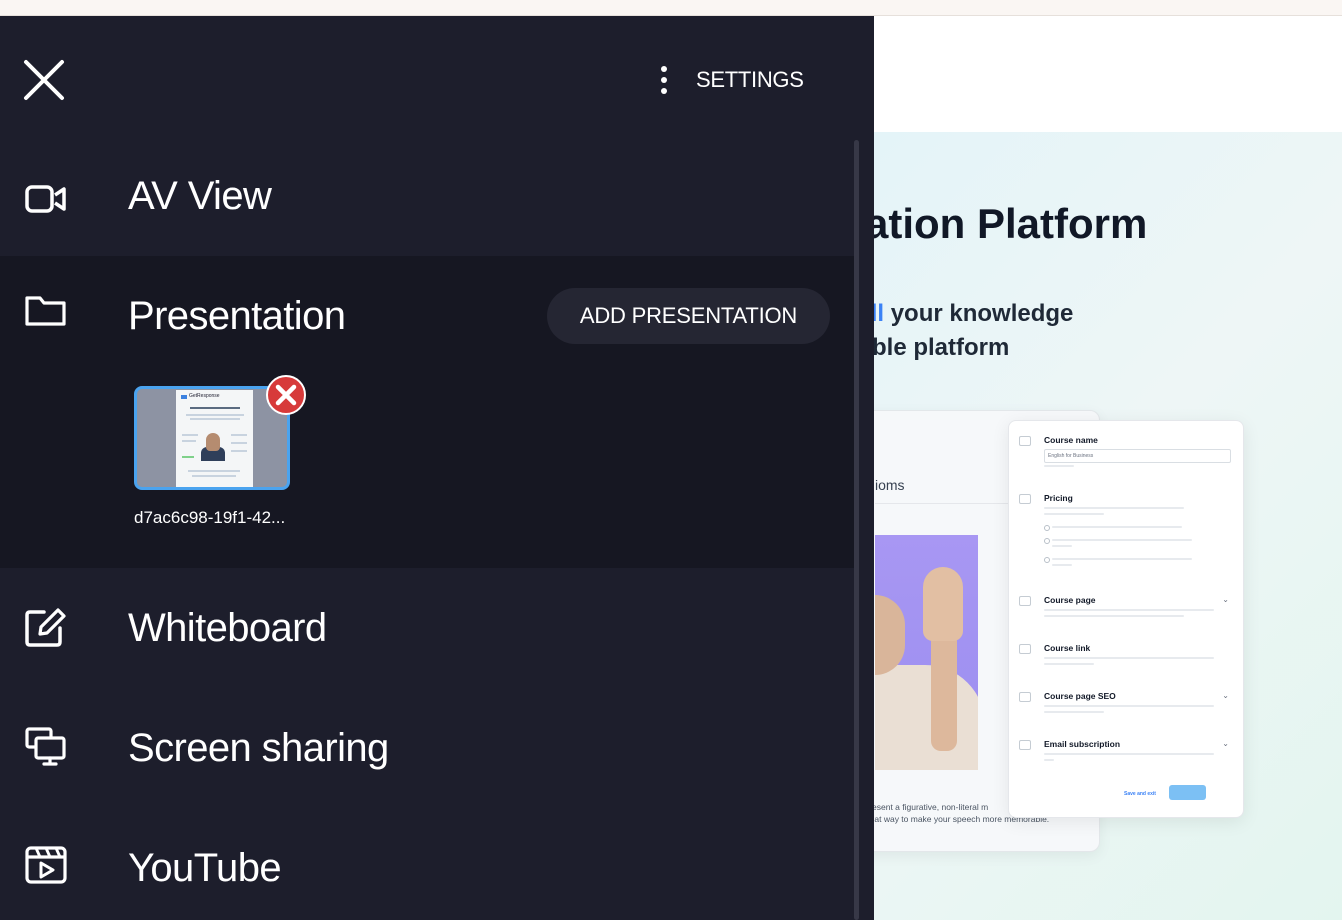 Image resolution: width=1342 pixels, height=920 pixels. Describe the element at coordinates (926, 652) in the screenshot. I see `lesson-photo` at that location.